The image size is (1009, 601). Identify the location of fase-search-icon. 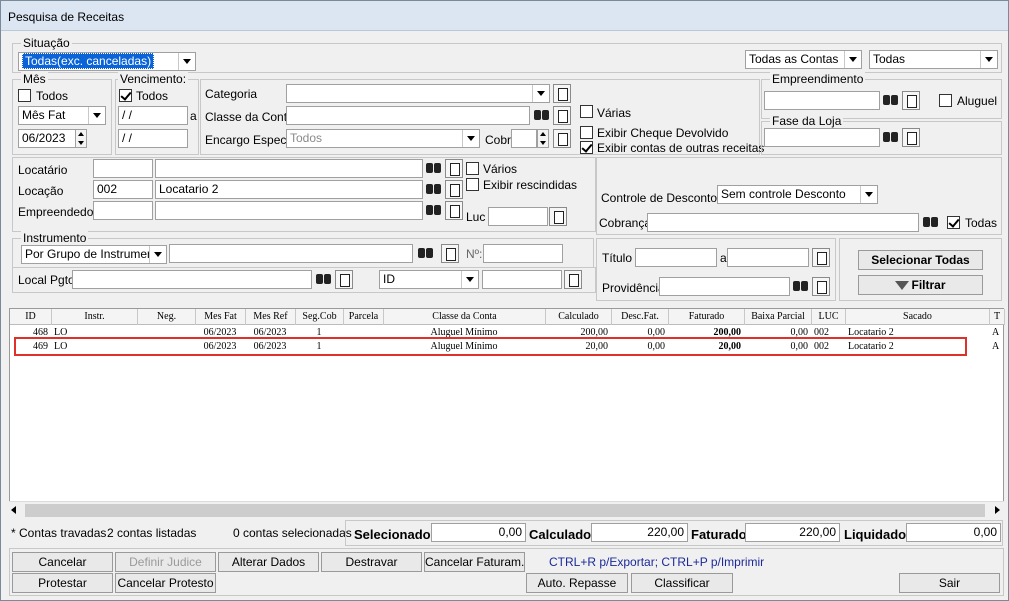
(891, 137).